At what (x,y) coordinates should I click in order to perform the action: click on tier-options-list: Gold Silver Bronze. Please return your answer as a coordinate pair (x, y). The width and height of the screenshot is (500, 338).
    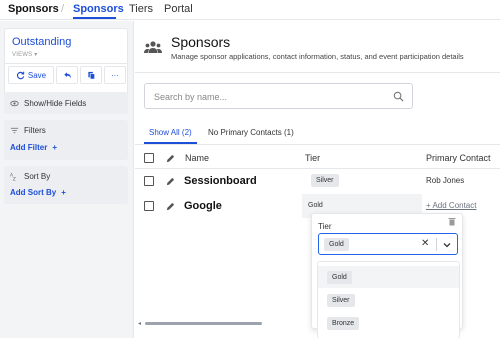
    Looking at the image, I should click on (388, 299).